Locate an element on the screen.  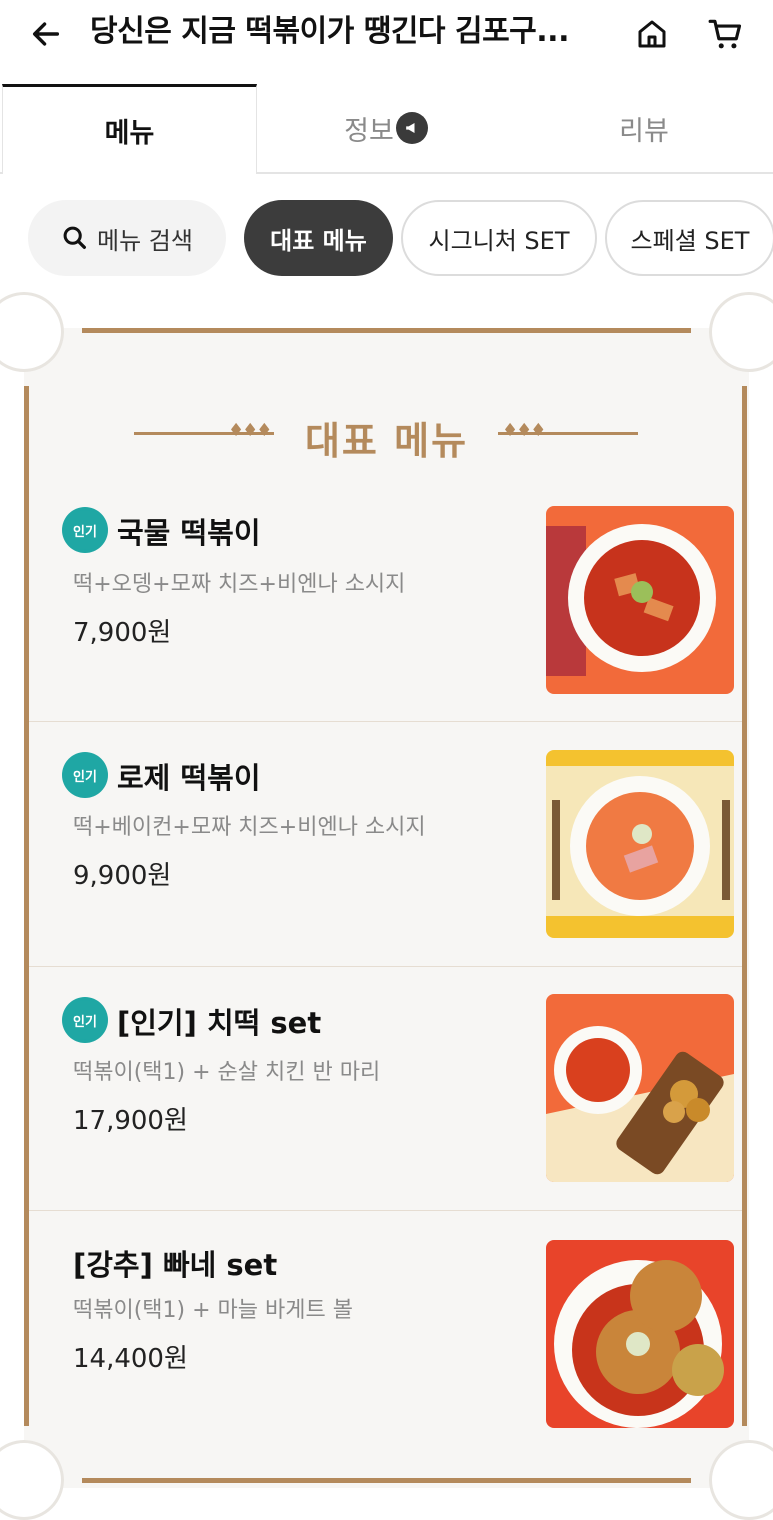
tab-review-label: 리뷰 is located at coordinates (644, 131).